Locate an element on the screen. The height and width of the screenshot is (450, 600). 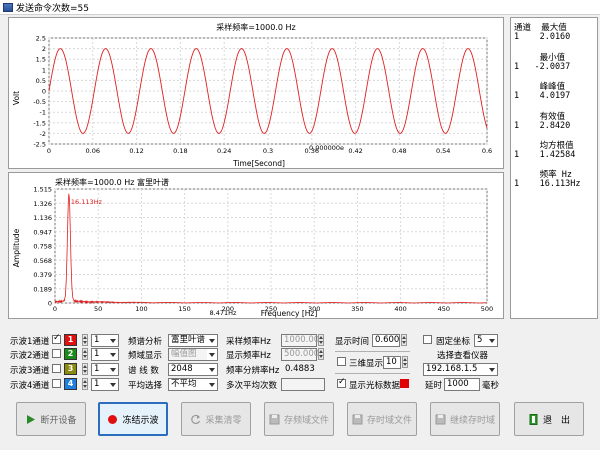
exit-label: 退 出 is located at coordinates (556, 420).